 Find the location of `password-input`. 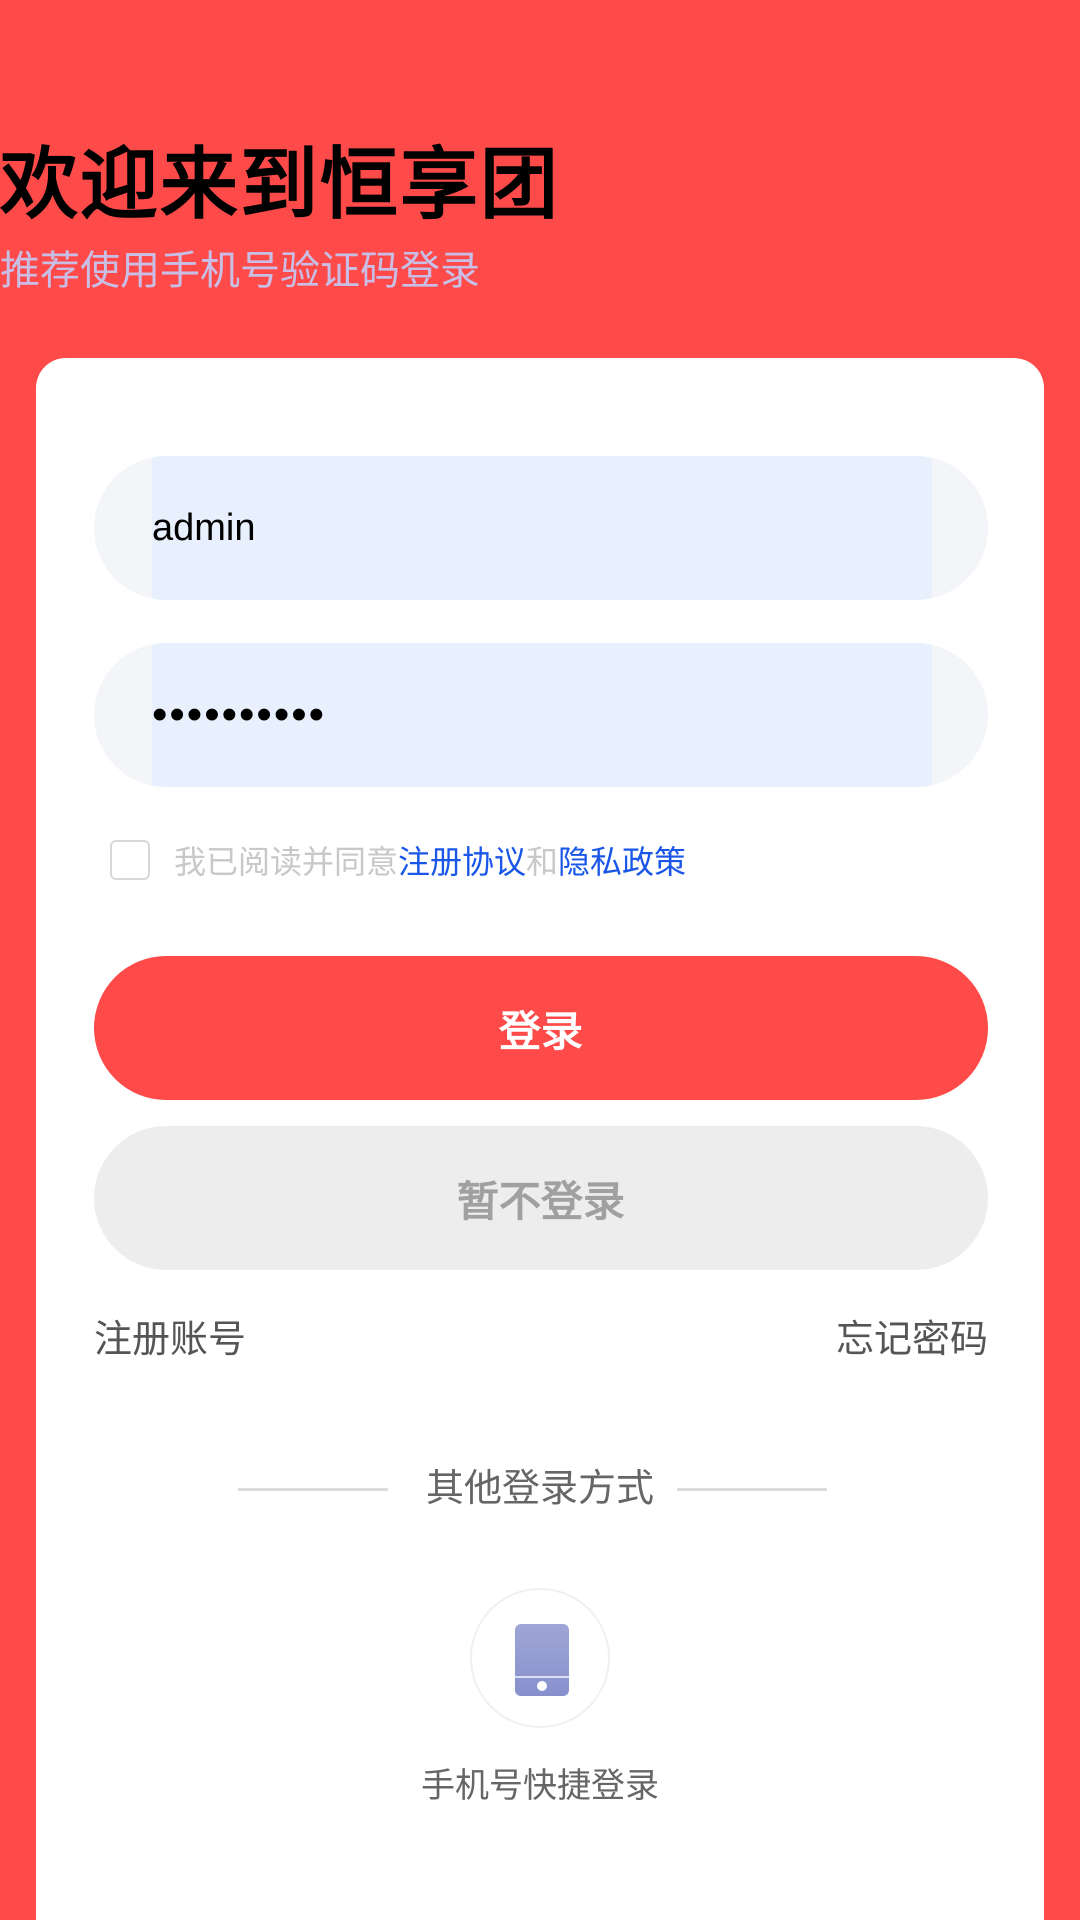

password-input is located at coordinates (532, 715).